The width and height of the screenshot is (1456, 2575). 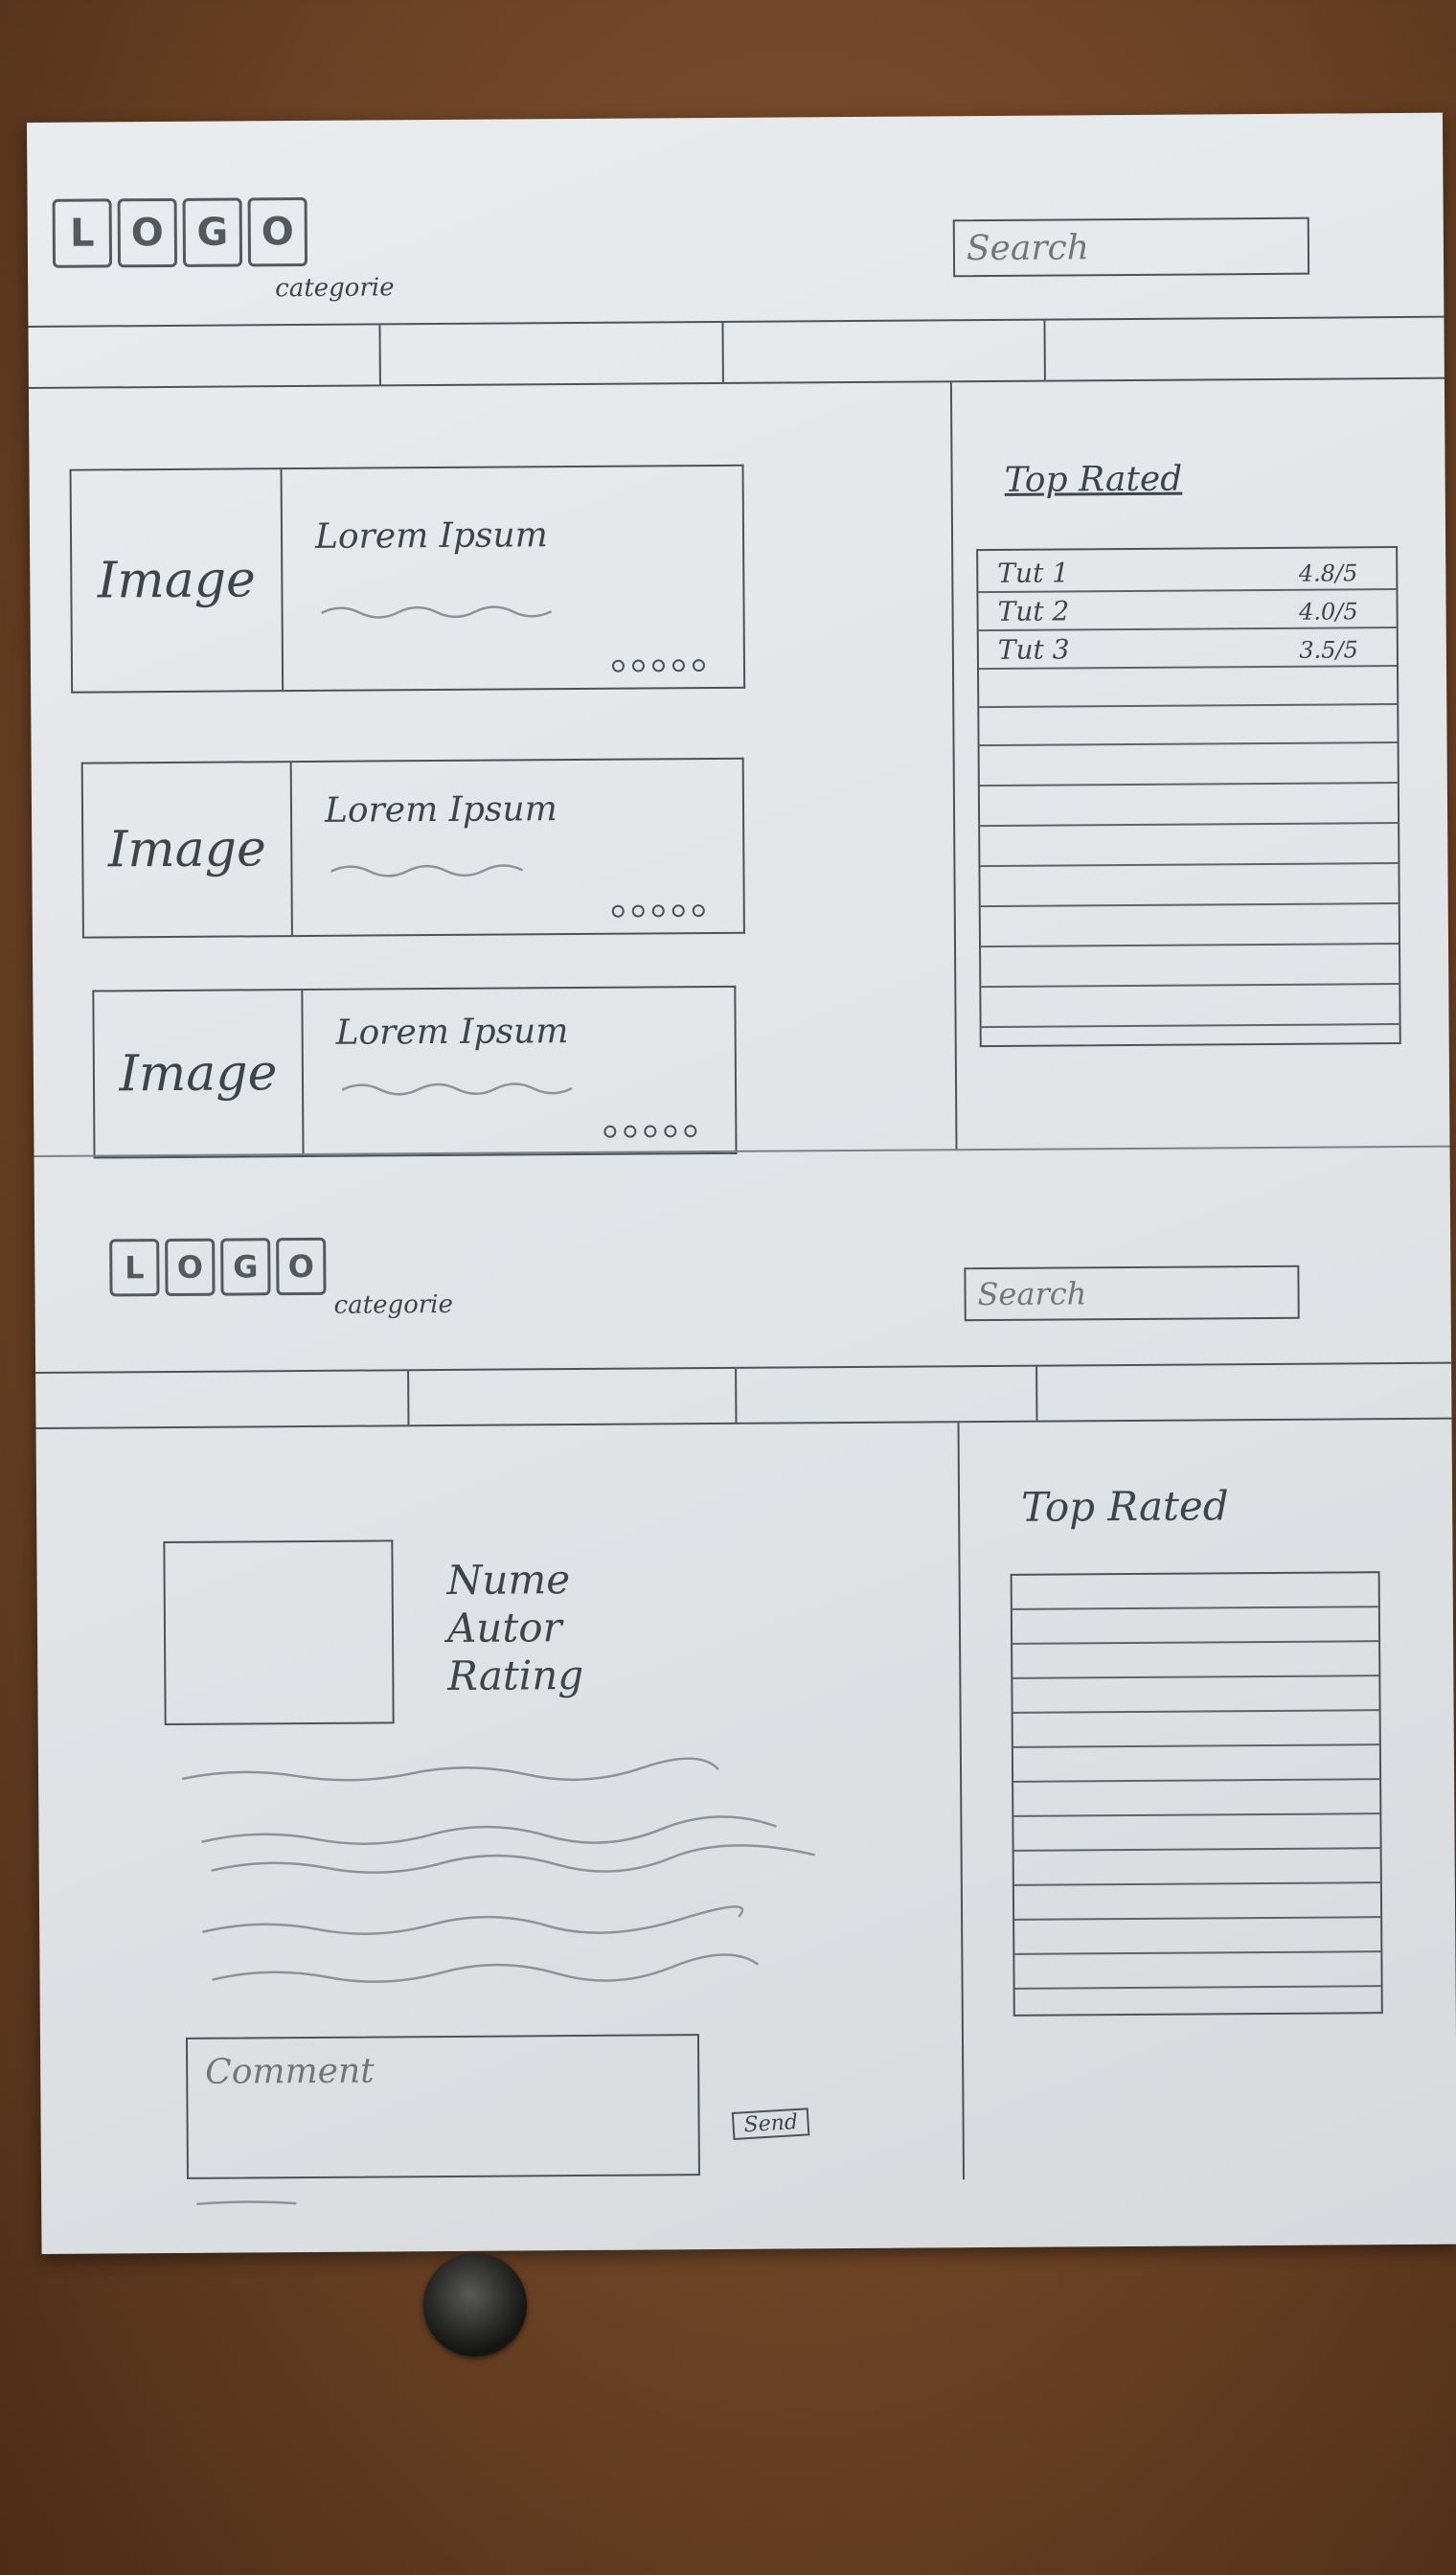 I want to click on list-item-name: Tut 2, so click(x=1033, y=611).